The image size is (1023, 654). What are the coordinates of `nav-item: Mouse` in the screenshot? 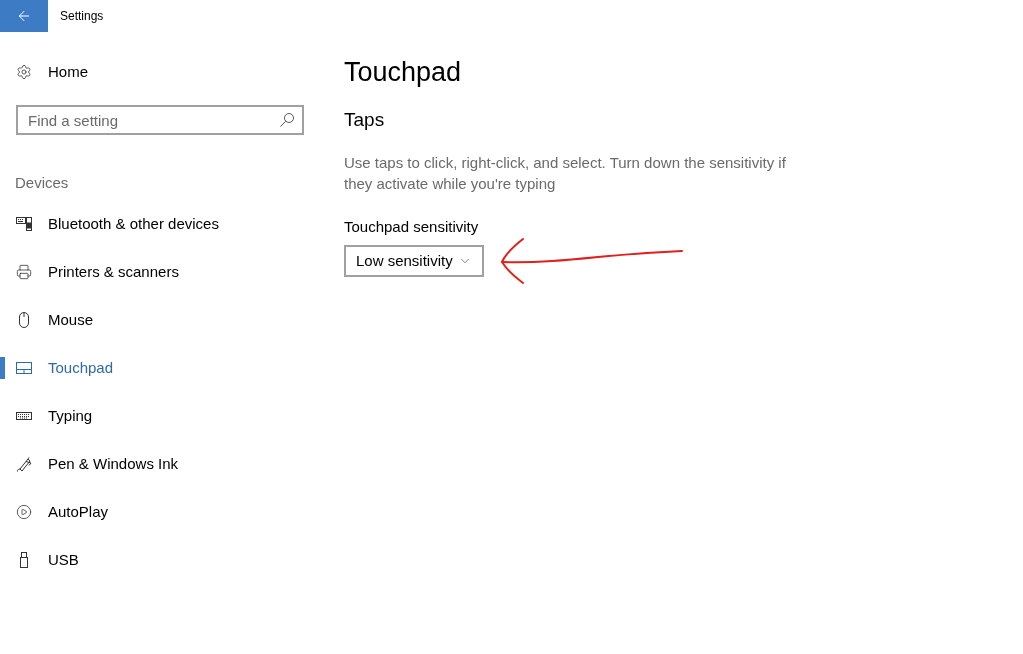 It's located at (160, 320).